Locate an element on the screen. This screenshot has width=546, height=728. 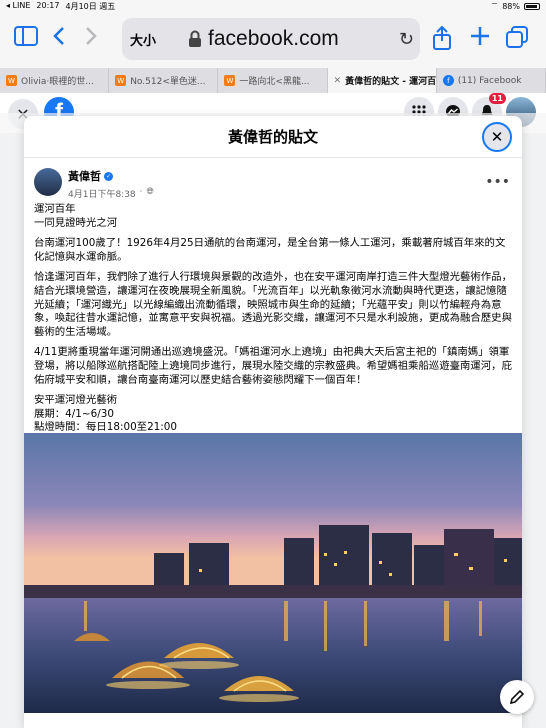
post-timestamp: 4月1日下午8:38 is located at coordinates (102, 193).